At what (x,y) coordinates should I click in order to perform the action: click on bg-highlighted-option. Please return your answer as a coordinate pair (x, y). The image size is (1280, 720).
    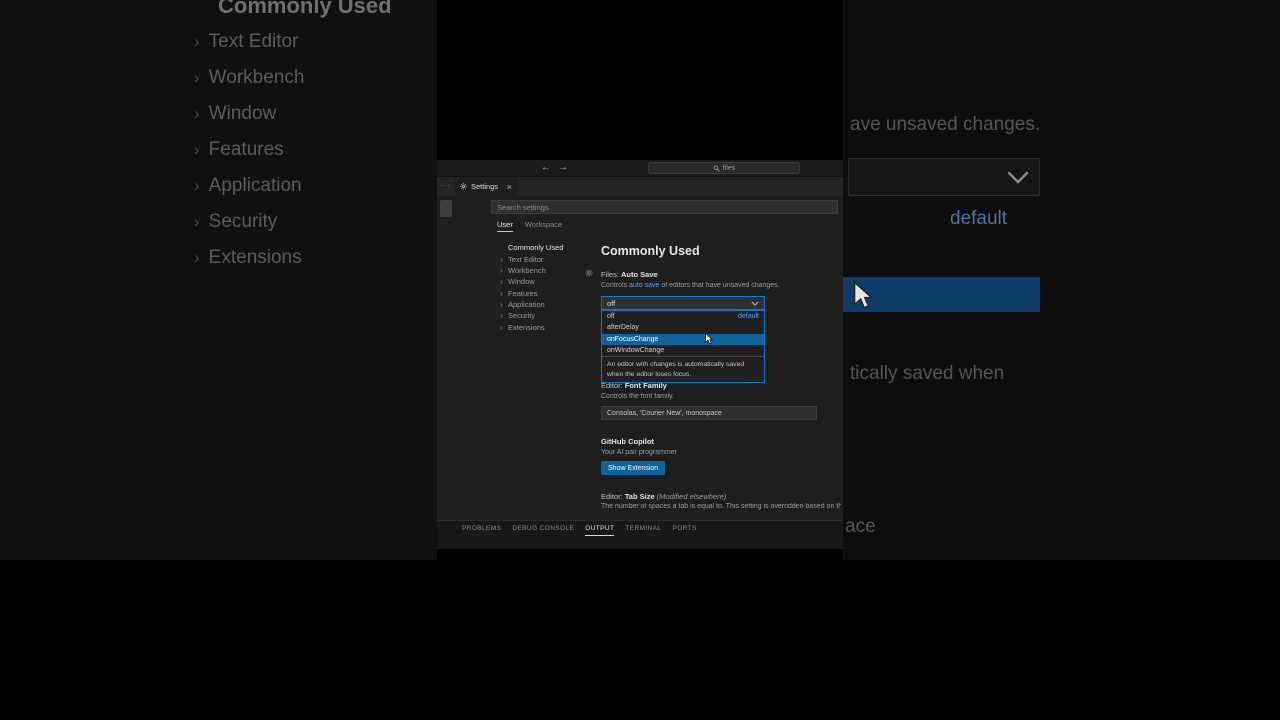
    Looking at the image, I should click on (941, 294).